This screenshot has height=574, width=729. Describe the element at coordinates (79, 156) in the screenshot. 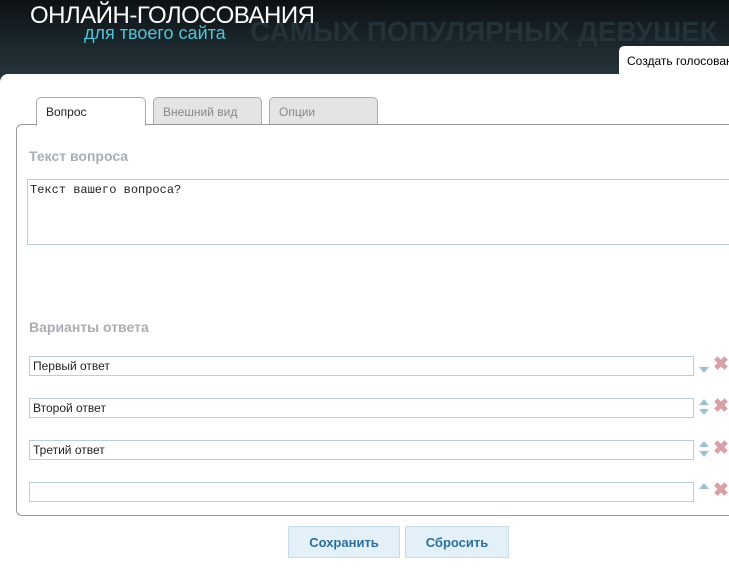

I see `question-label: Текст вопроса` at that location.